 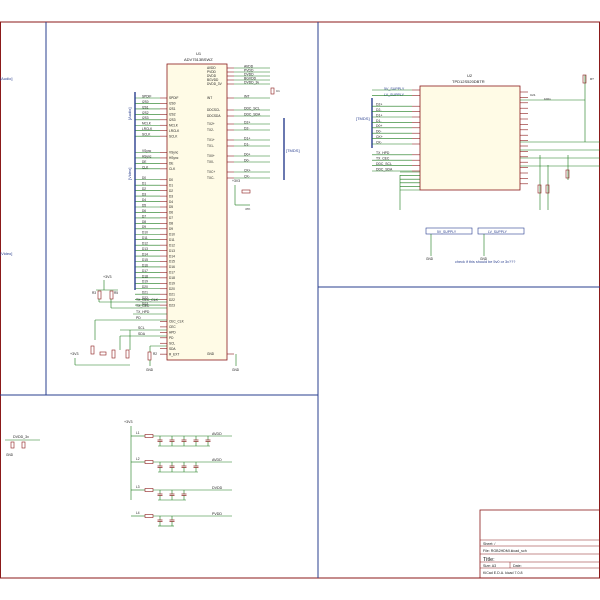 What do you see at coordinates (547, 99) in the screenshot?
I see `svg-text: 100n` at bounding box center [547, 99].